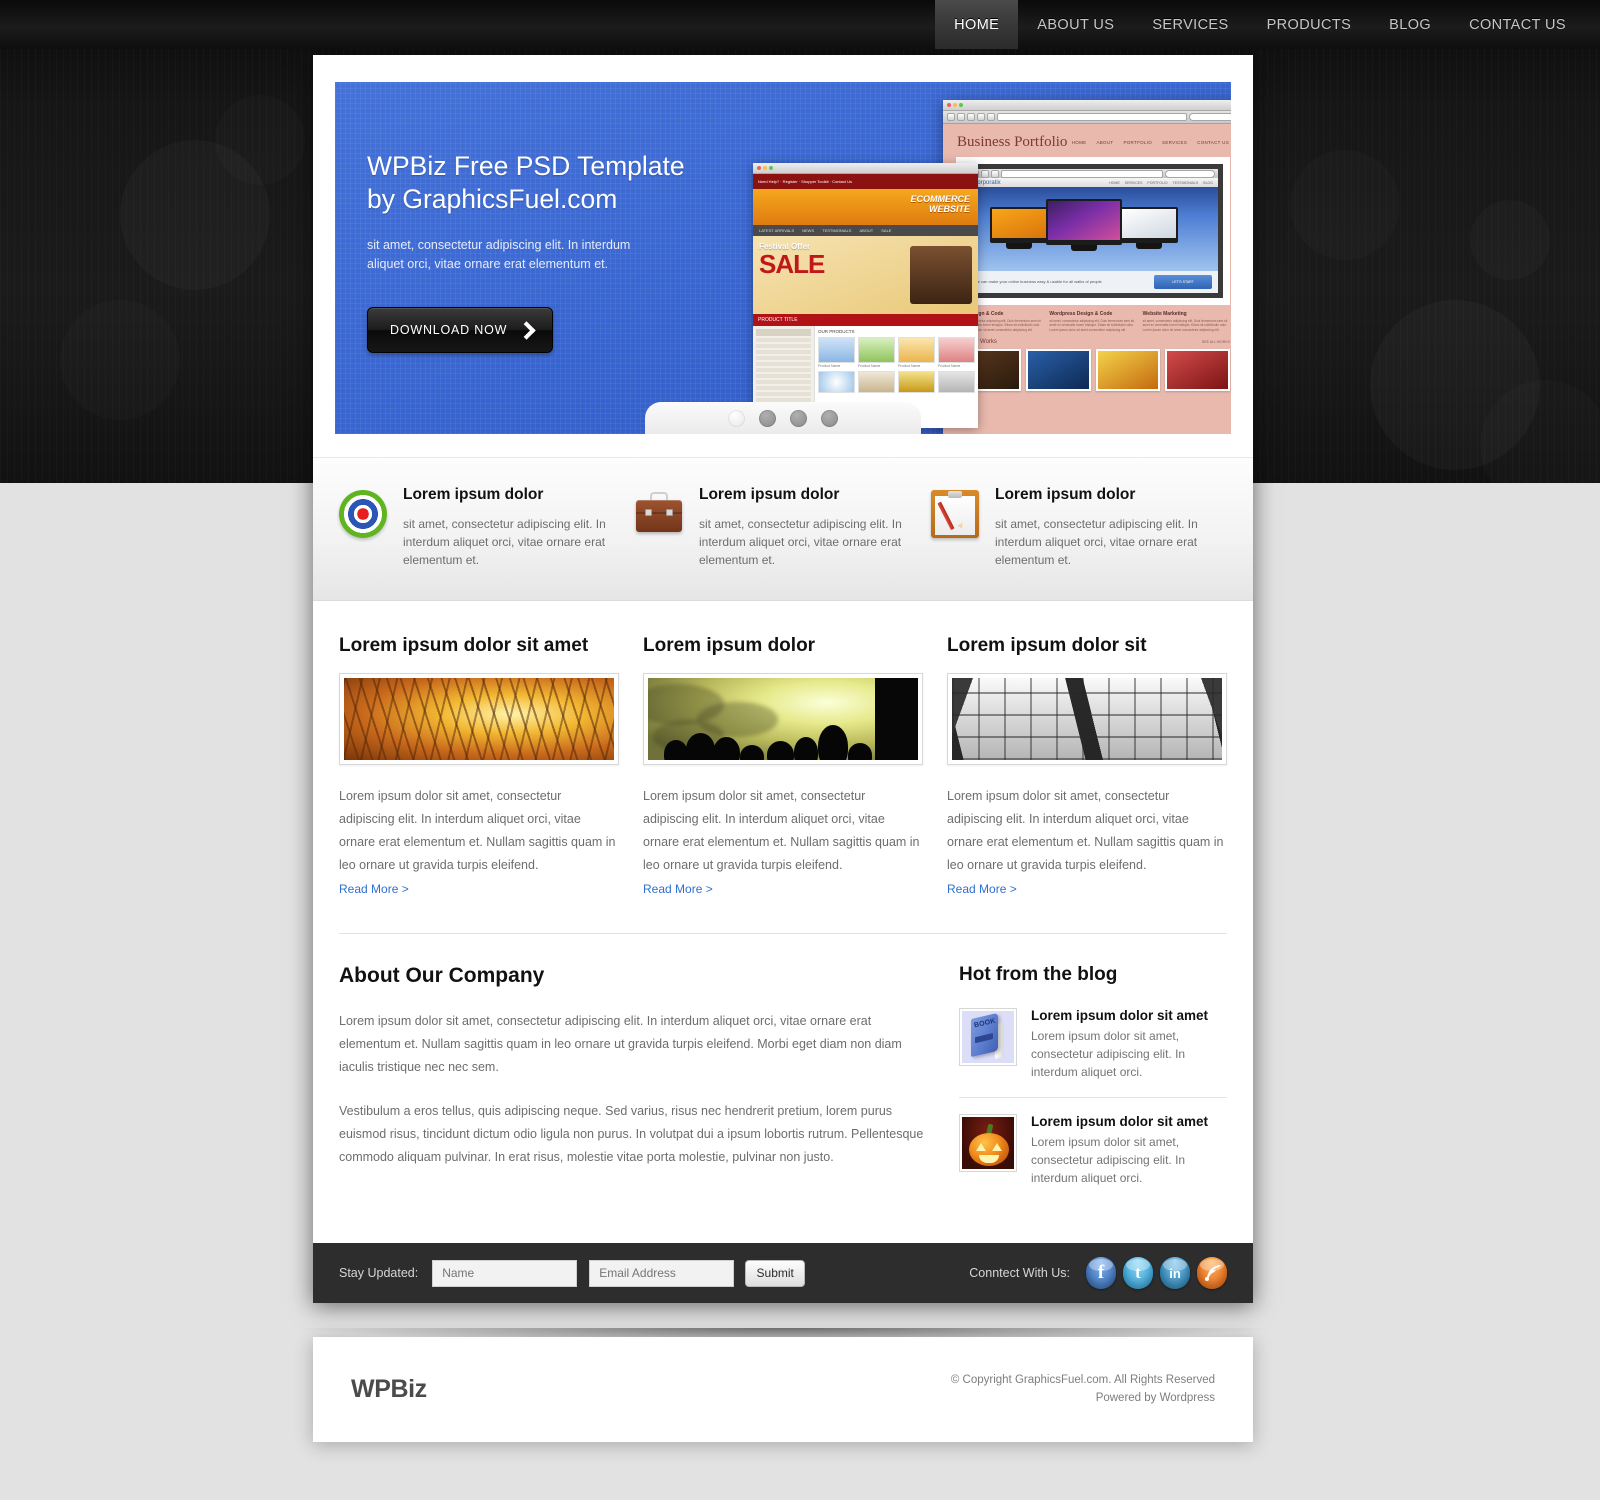  Describe the element at coordinates (1175, 1273) in the screenshot. I see `linkedin-icon: in` at that location.